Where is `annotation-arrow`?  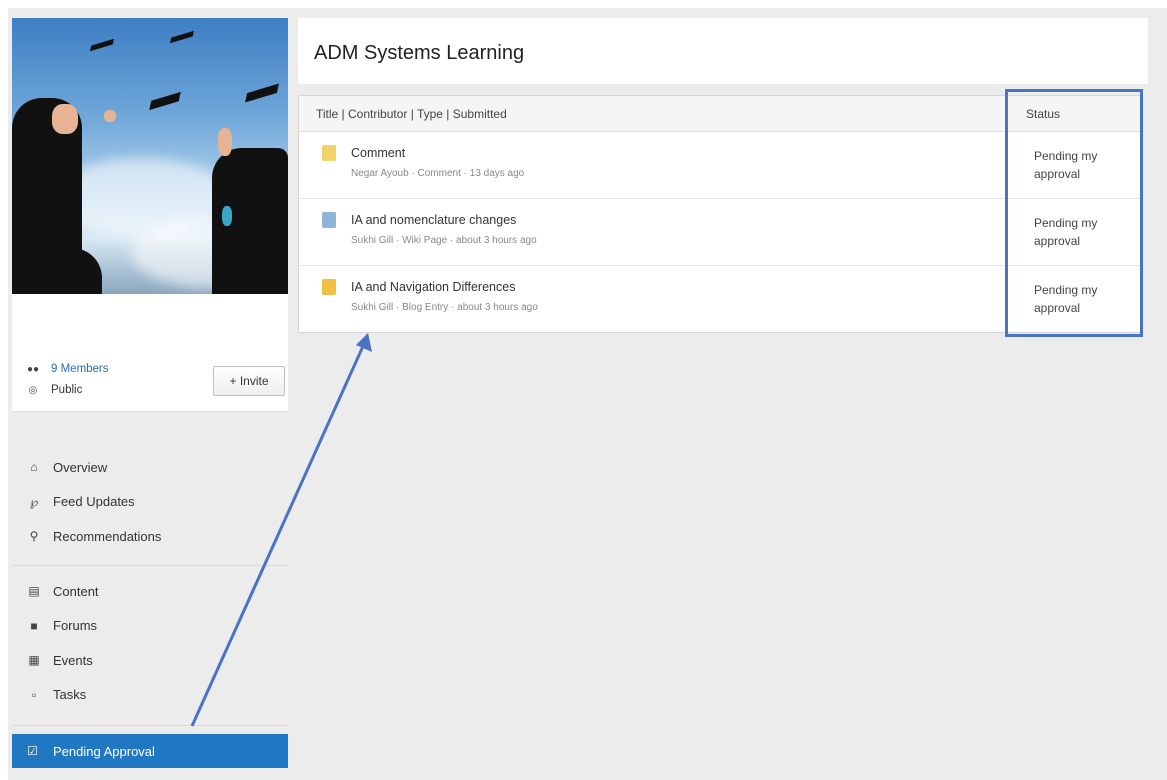 annotation-arrow is located at coordinates (281, 530).